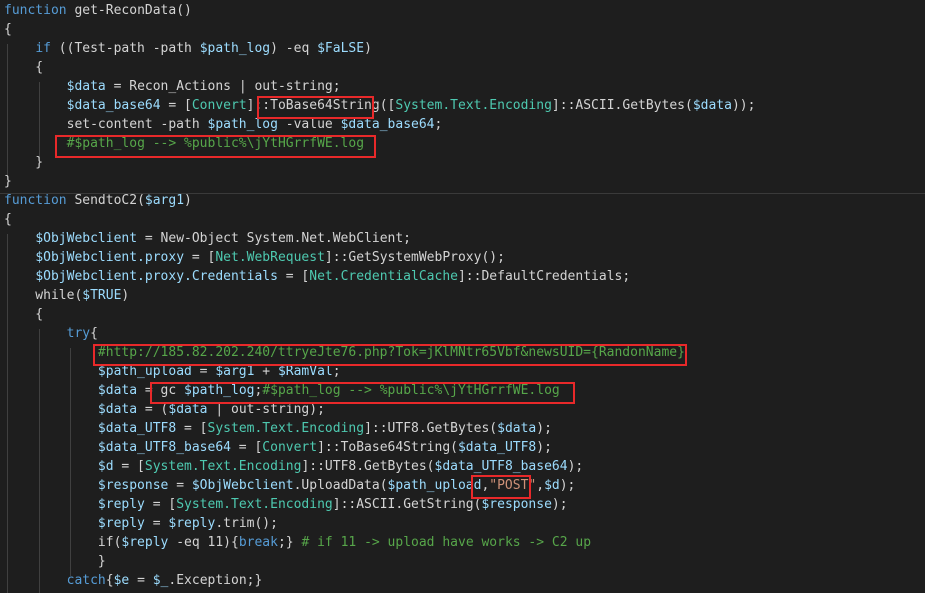  I want to click on code-token: while(, so click(43, 295).